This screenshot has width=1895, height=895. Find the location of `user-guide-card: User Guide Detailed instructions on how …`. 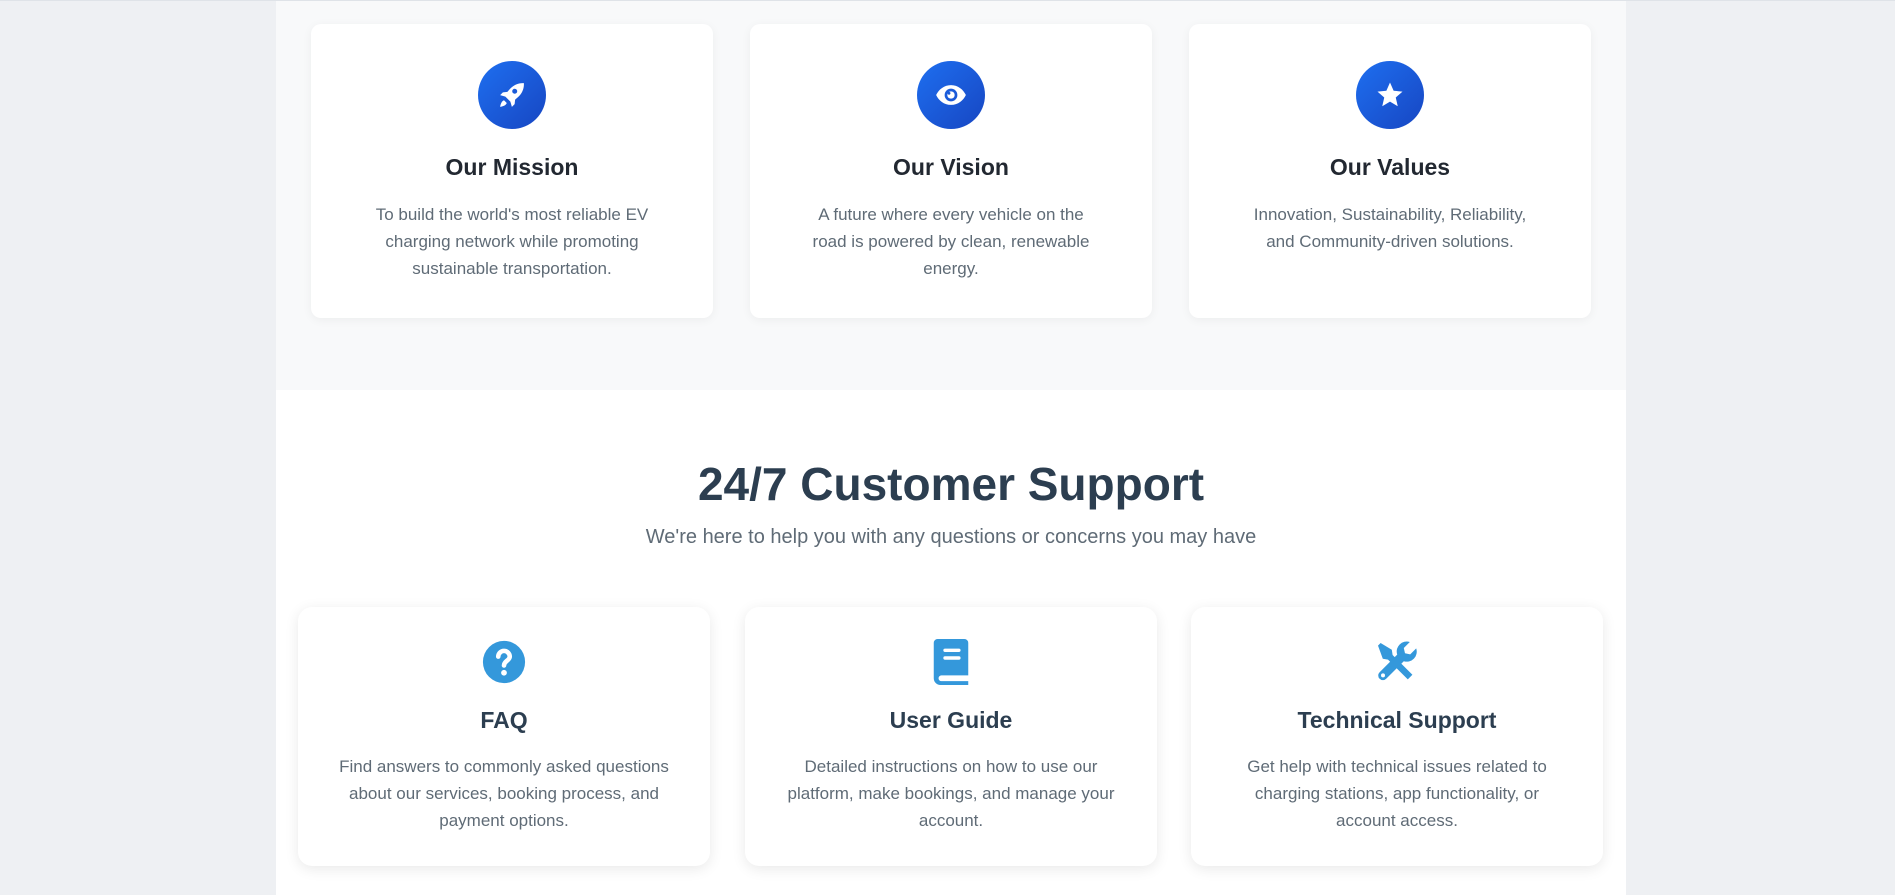

user-guide-card: User Guide Detailed instructions on how … is located at coordinates (951, 736).